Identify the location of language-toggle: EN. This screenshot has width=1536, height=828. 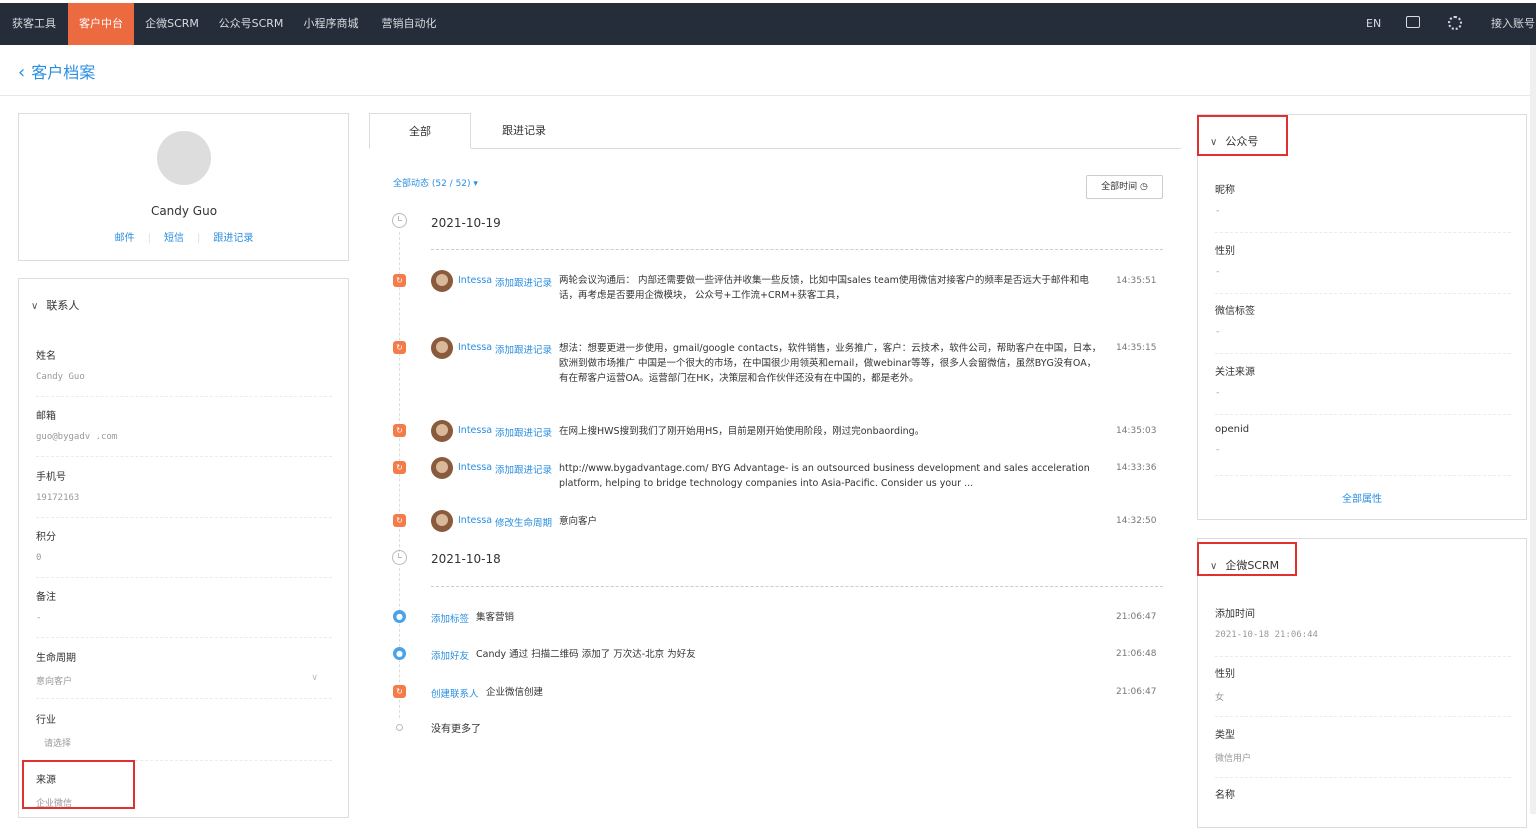
(1373, 24).